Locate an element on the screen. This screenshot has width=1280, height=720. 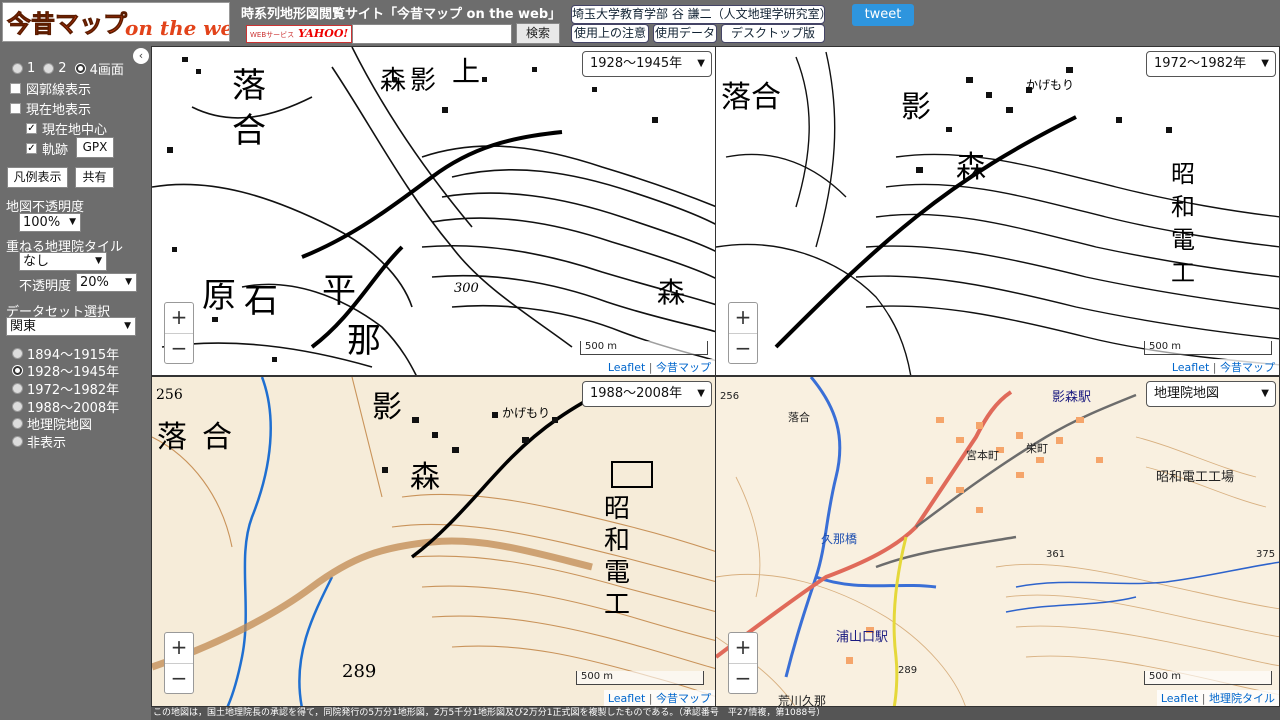
map-label: 昭和電工工場 is located at coordinates (1195, 477).